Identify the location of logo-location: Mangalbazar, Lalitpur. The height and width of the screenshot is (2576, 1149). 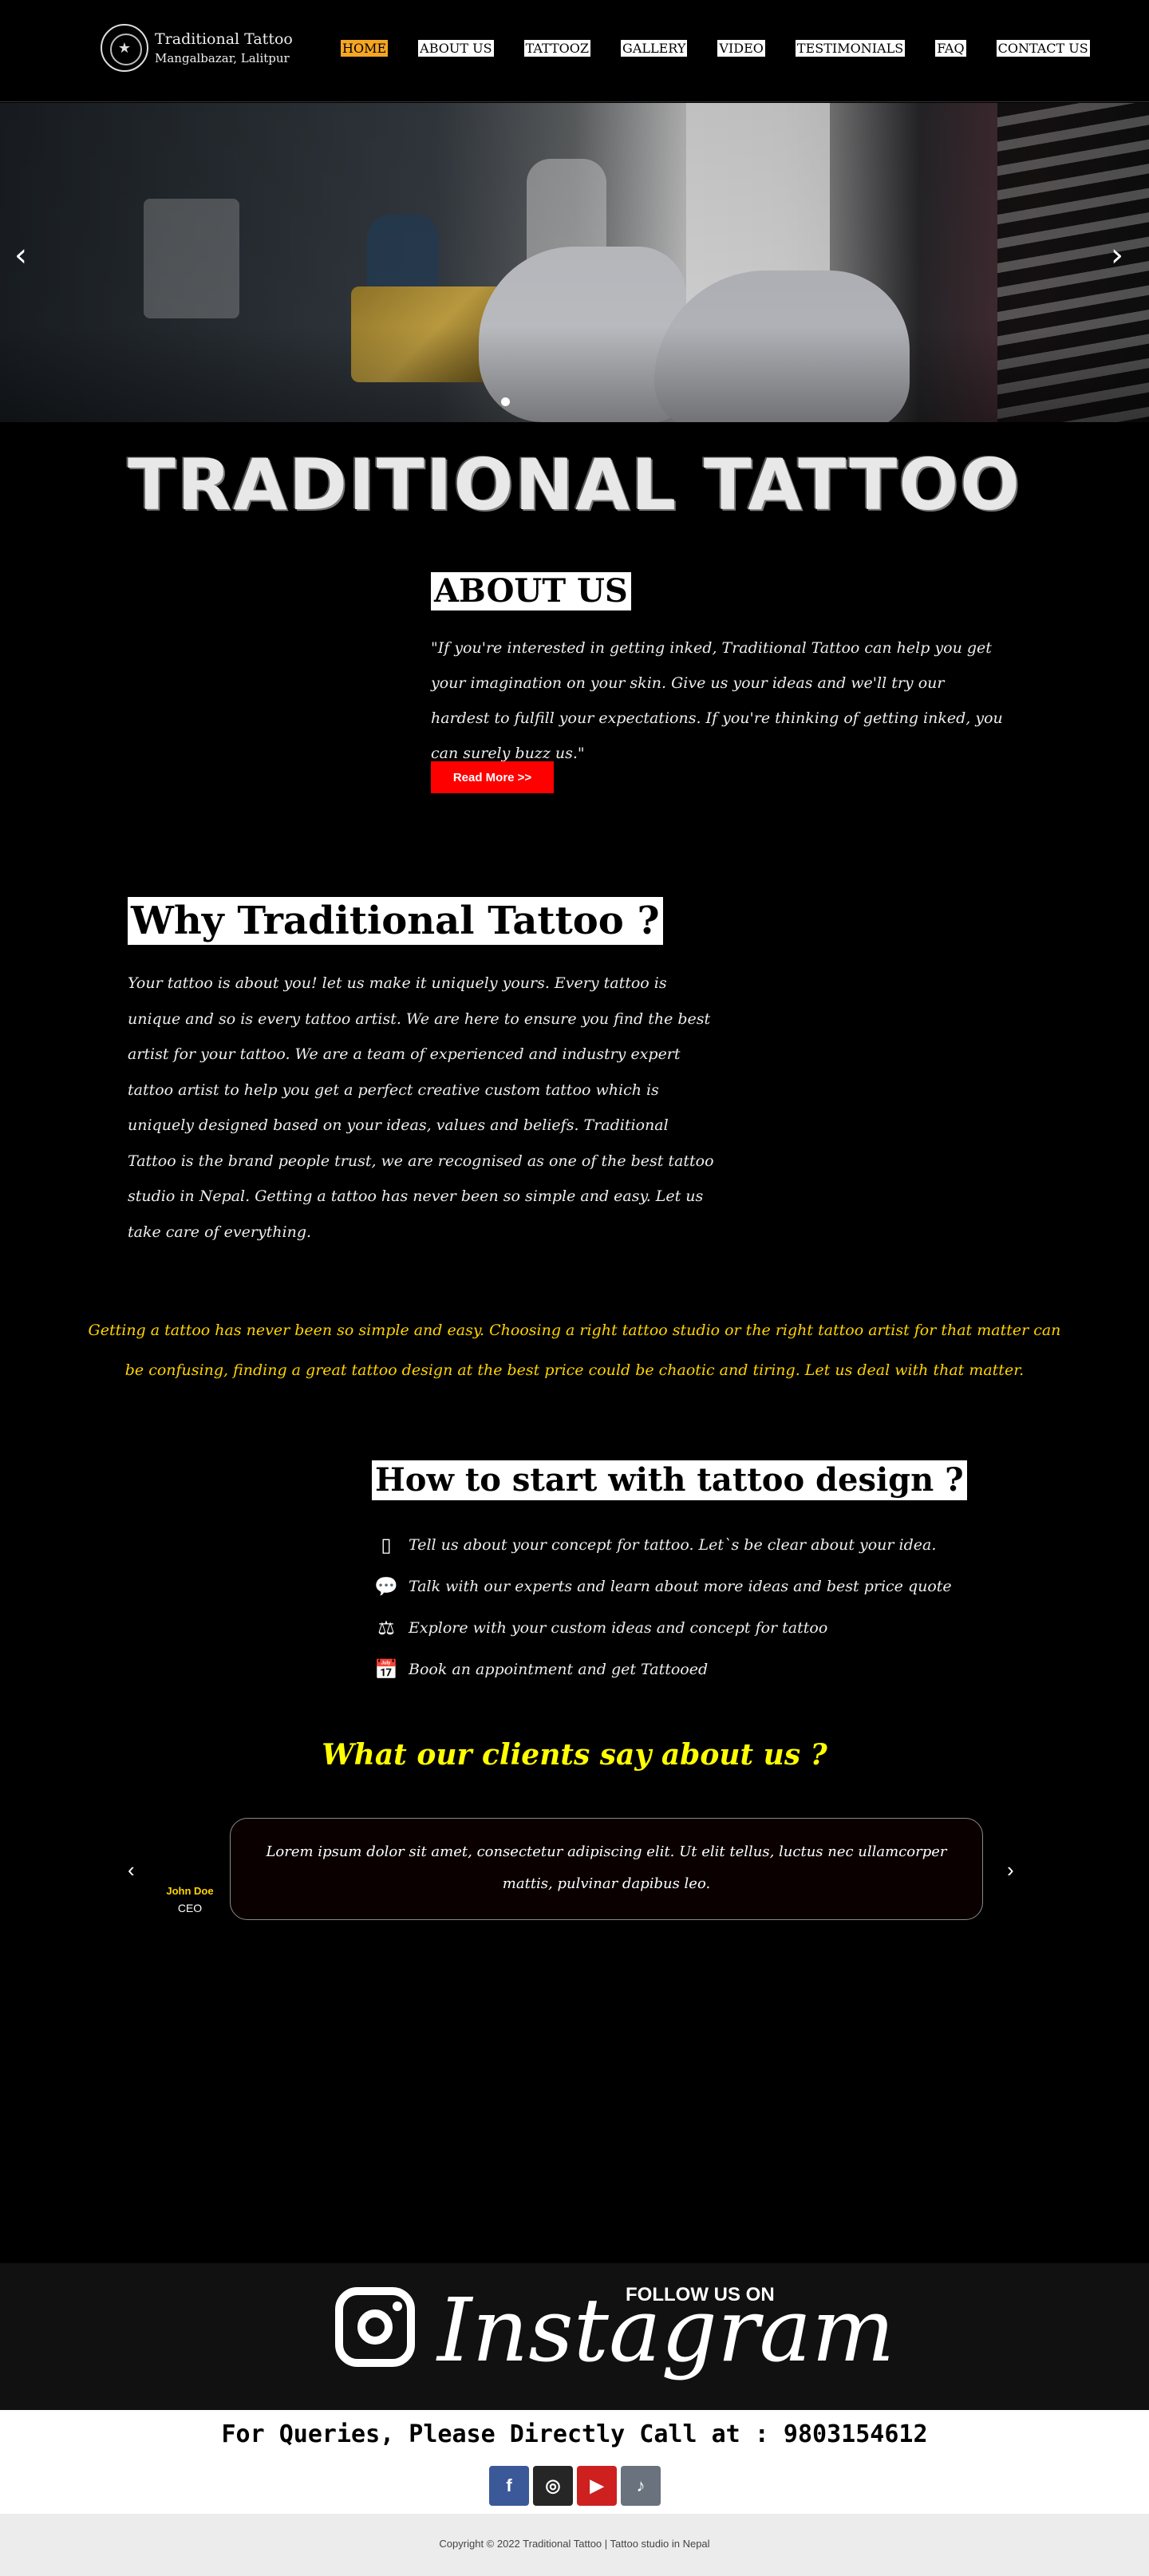
(223, 58).